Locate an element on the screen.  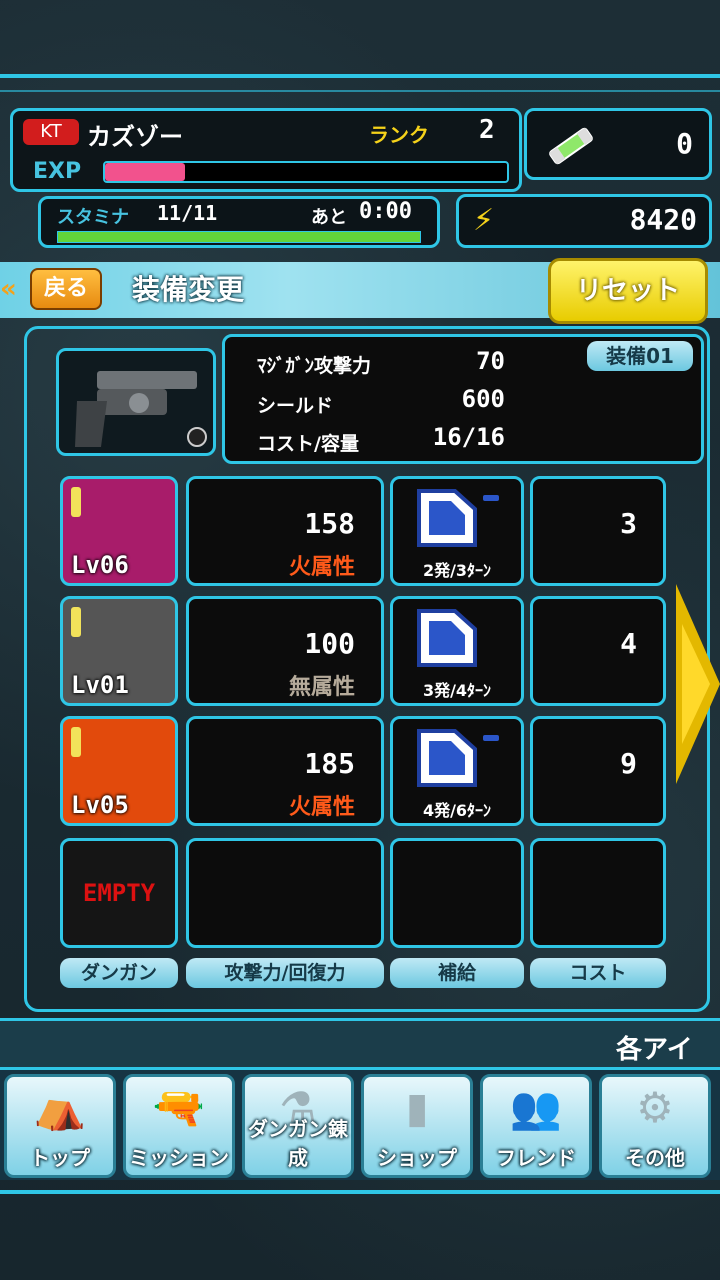
dangan-level: Lv06 is located at coordinates (100, 565).